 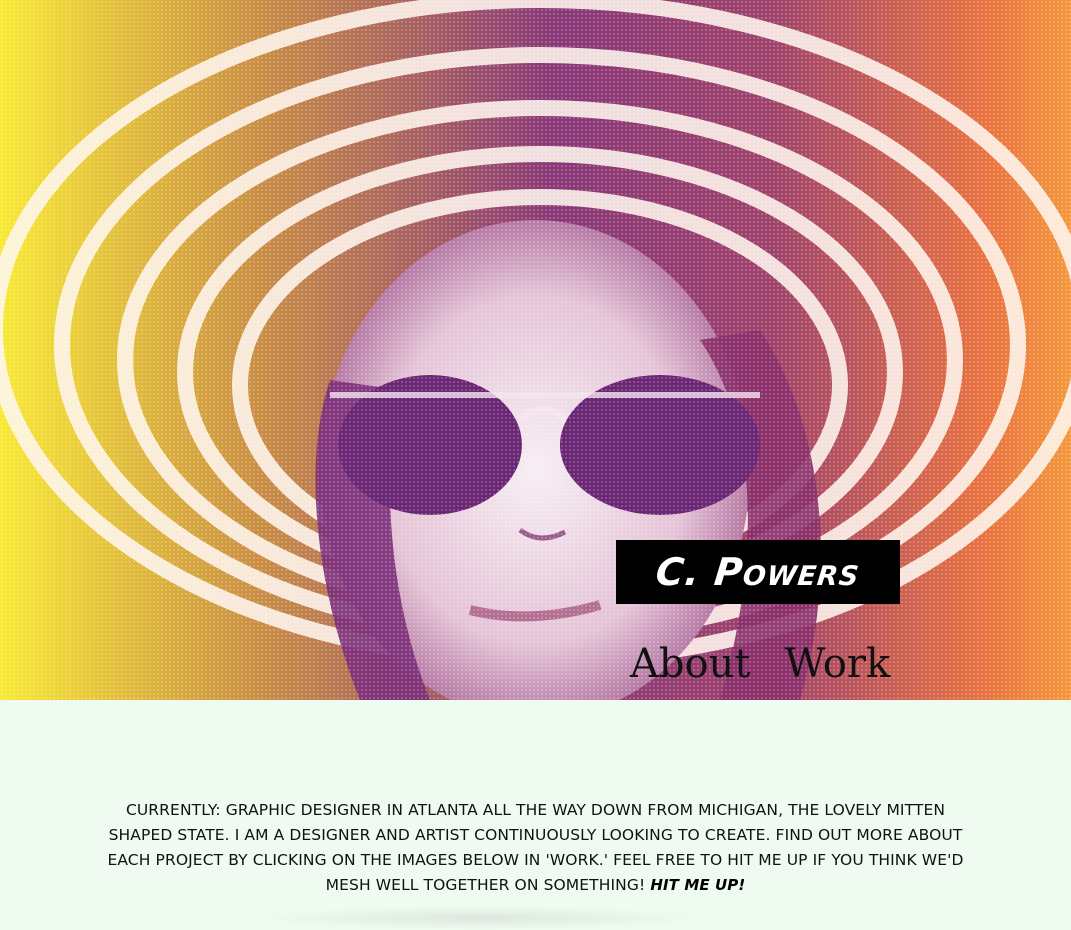 What do you see at coordinates (480, 918) in the screenshot?
I see `card-shadow` at bounding box center [480, 918].